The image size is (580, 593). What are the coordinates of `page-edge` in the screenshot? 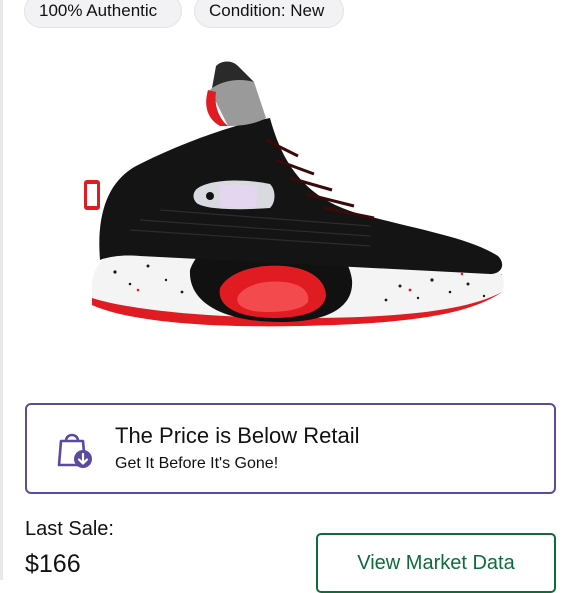 It's located at (1, 290).